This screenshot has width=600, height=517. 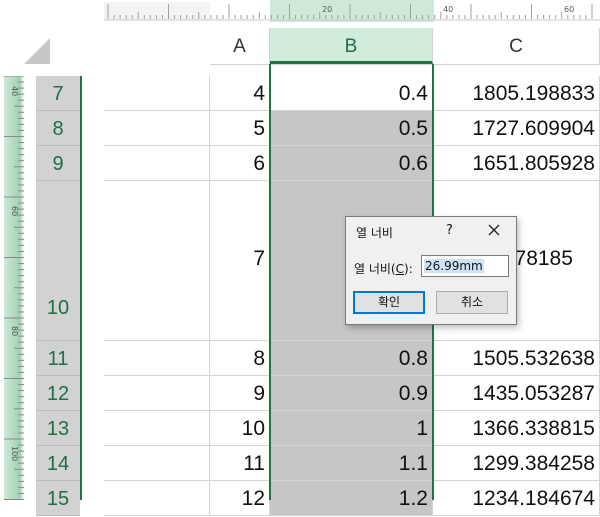 I want to click on top-ruler-area: 20 40 60, so click(x=300, y=14).